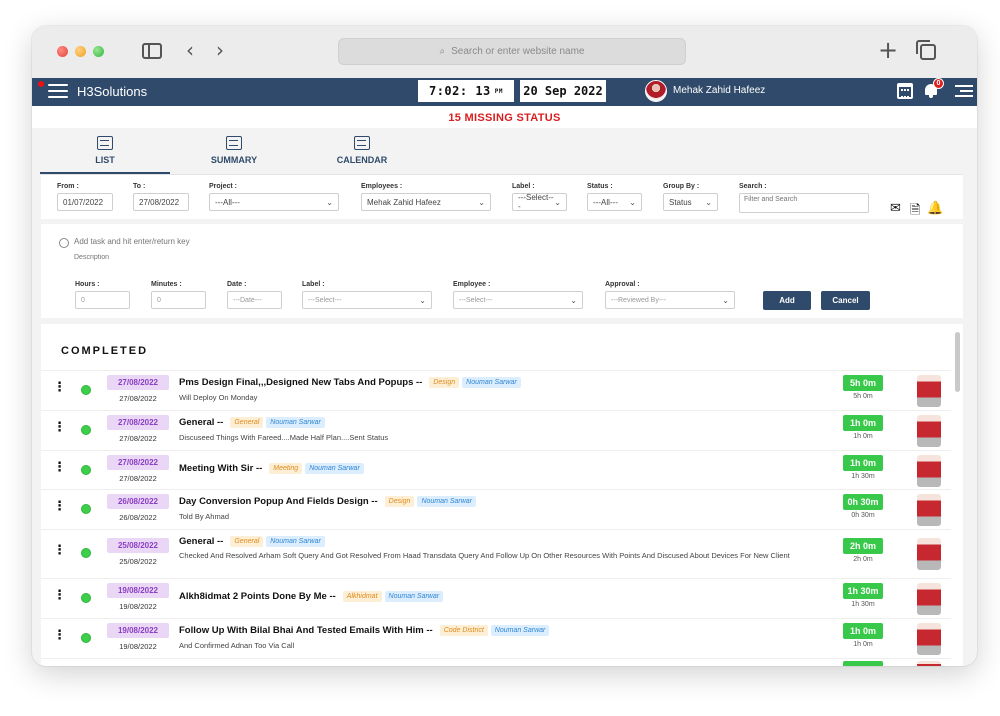  What do you see at coordinates (404, 202) in the screenshot?
I see `employees-select-value: Mehak Zahid Hafeez` at bounding box center [404, 202].